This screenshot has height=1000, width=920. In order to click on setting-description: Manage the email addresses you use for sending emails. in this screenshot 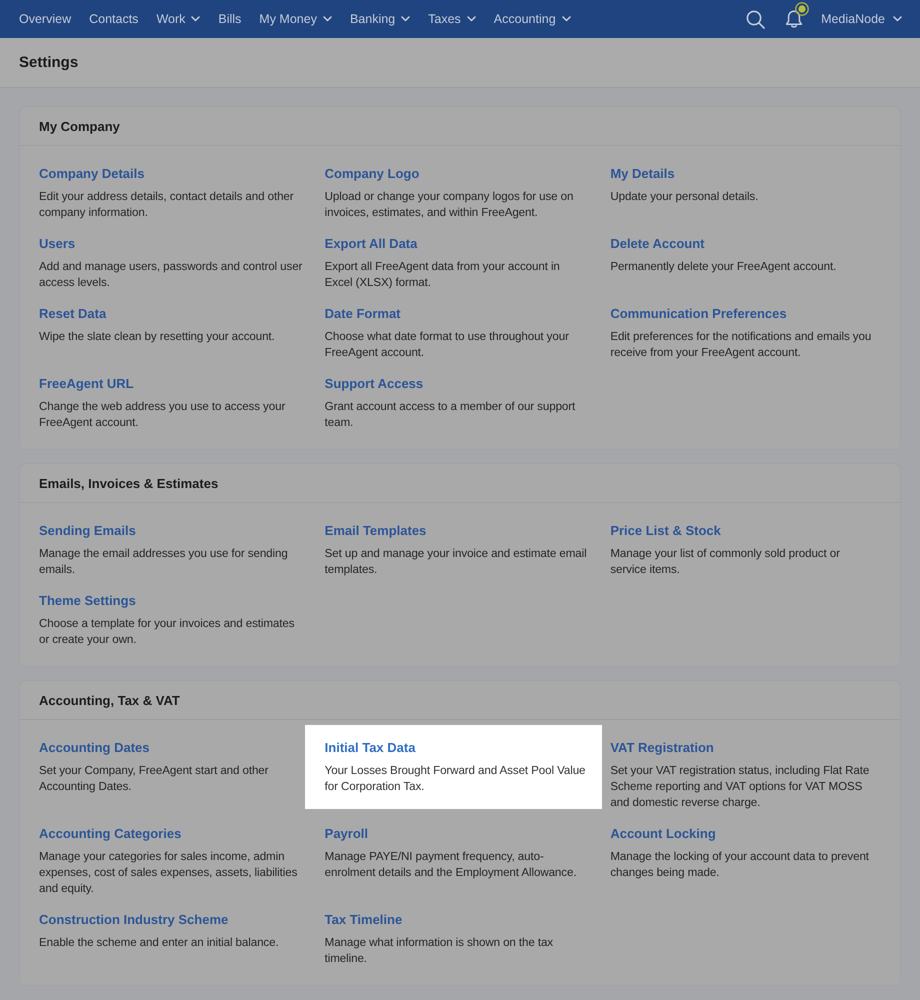, I will do `click(164, 562)`.